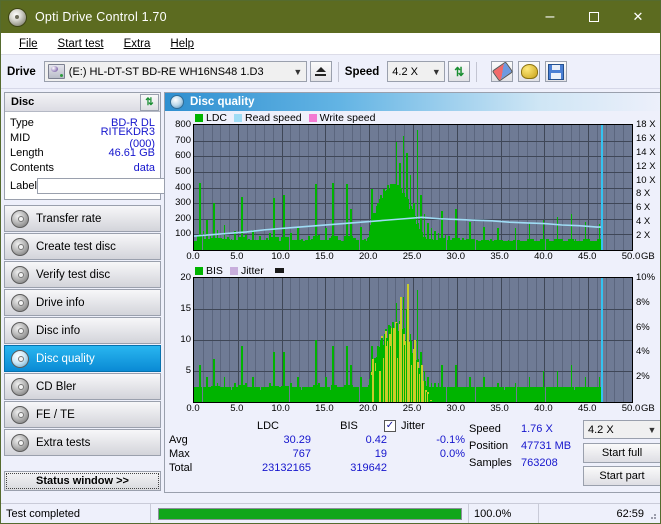 This screenshot has height=524, width=661. What do you see at coordinates (652, 515) in the screenshot?
I see `resize-grip` at bounding box center [652, 515].